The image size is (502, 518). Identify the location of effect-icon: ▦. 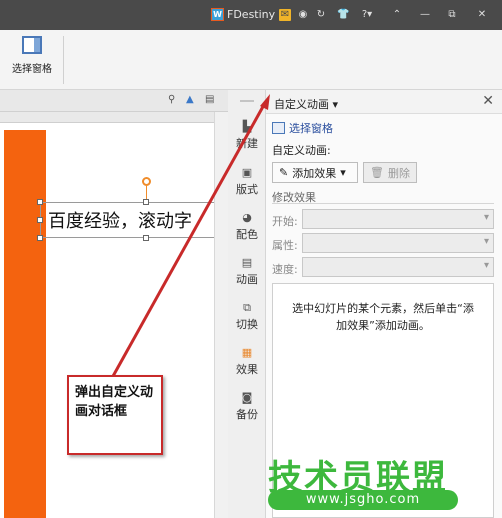
(247, 352).